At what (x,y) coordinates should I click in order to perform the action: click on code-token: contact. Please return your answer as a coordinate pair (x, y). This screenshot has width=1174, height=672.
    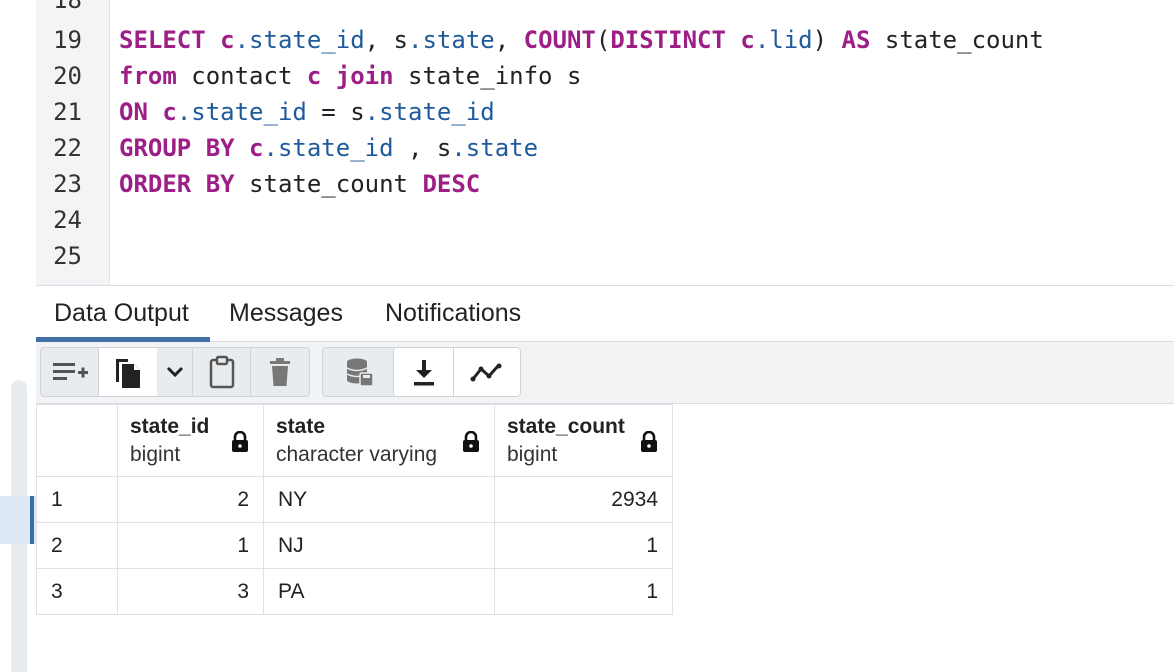
    Looking at the image, I should click on (241, 76).